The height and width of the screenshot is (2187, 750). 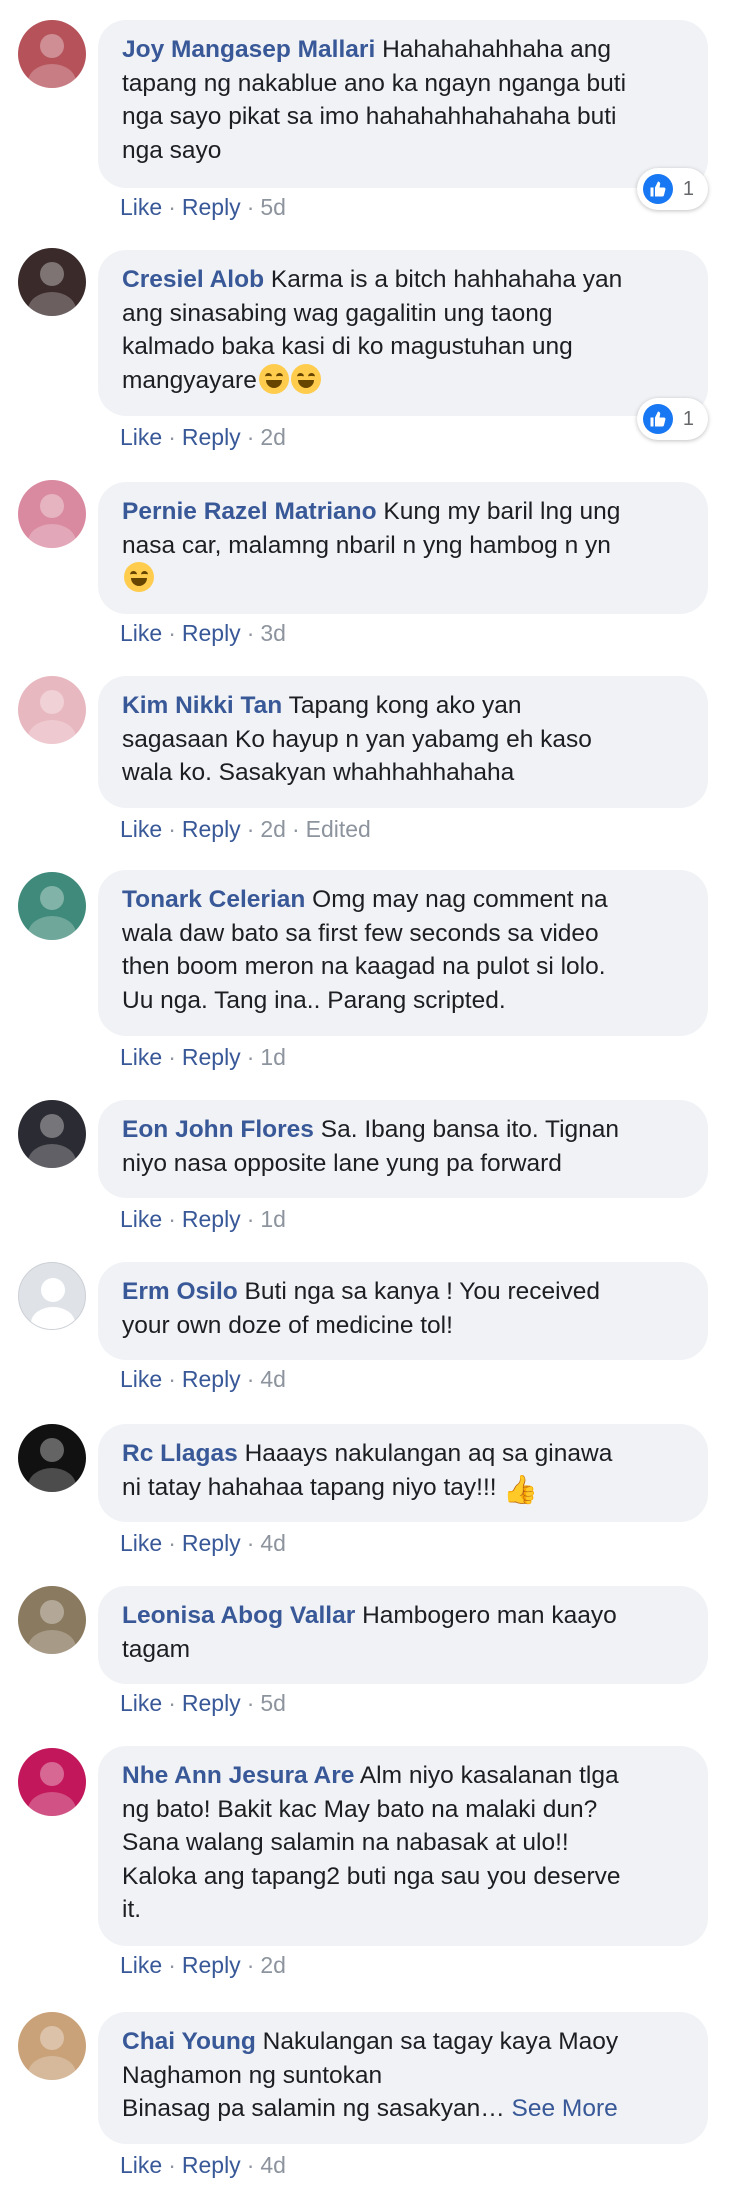 What do you see at coordinates (273, 633) in the screenshot?
I see `comment-timestamp: 3d` at bounding box center [273, 633].